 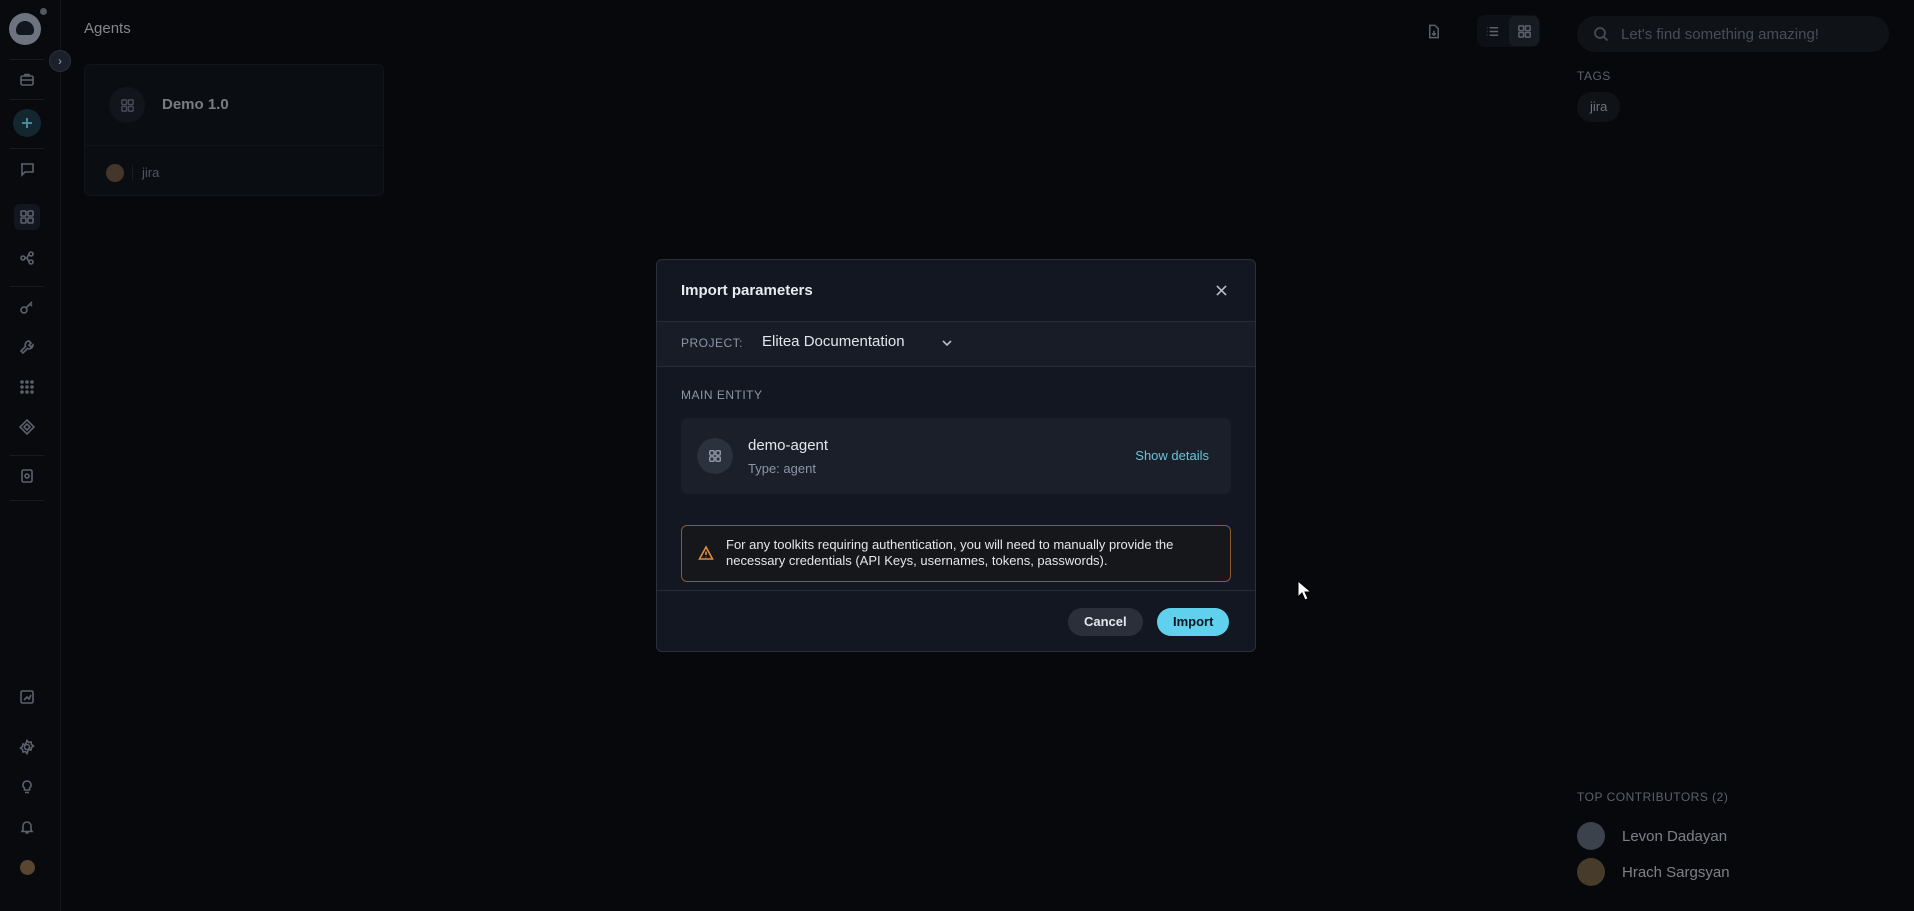 What do you see at coordinates (947, 343) in the screenshot?
I see `chevron-down-icon` at bounding box center [947, 343].